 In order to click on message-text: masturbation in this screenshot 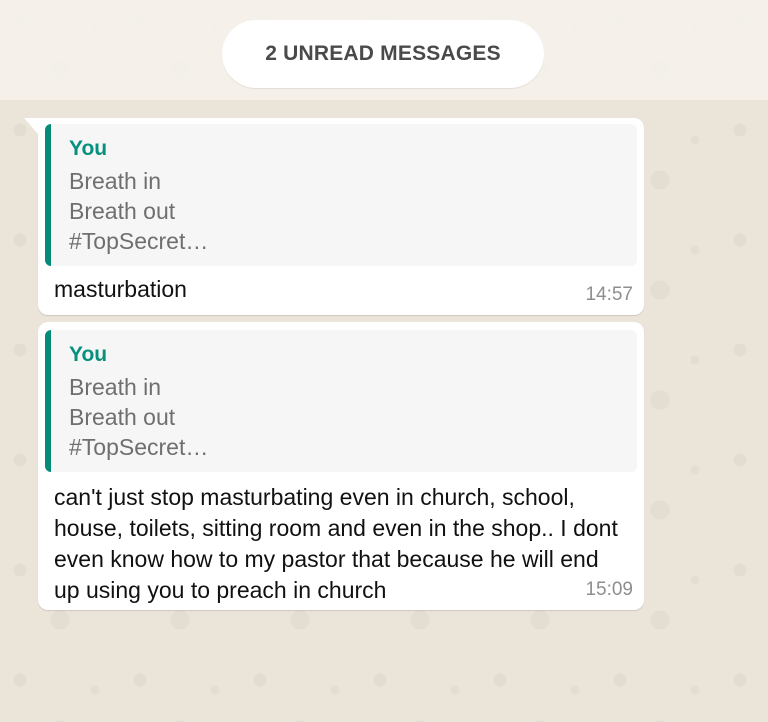, I will do `click(120, 289)`.